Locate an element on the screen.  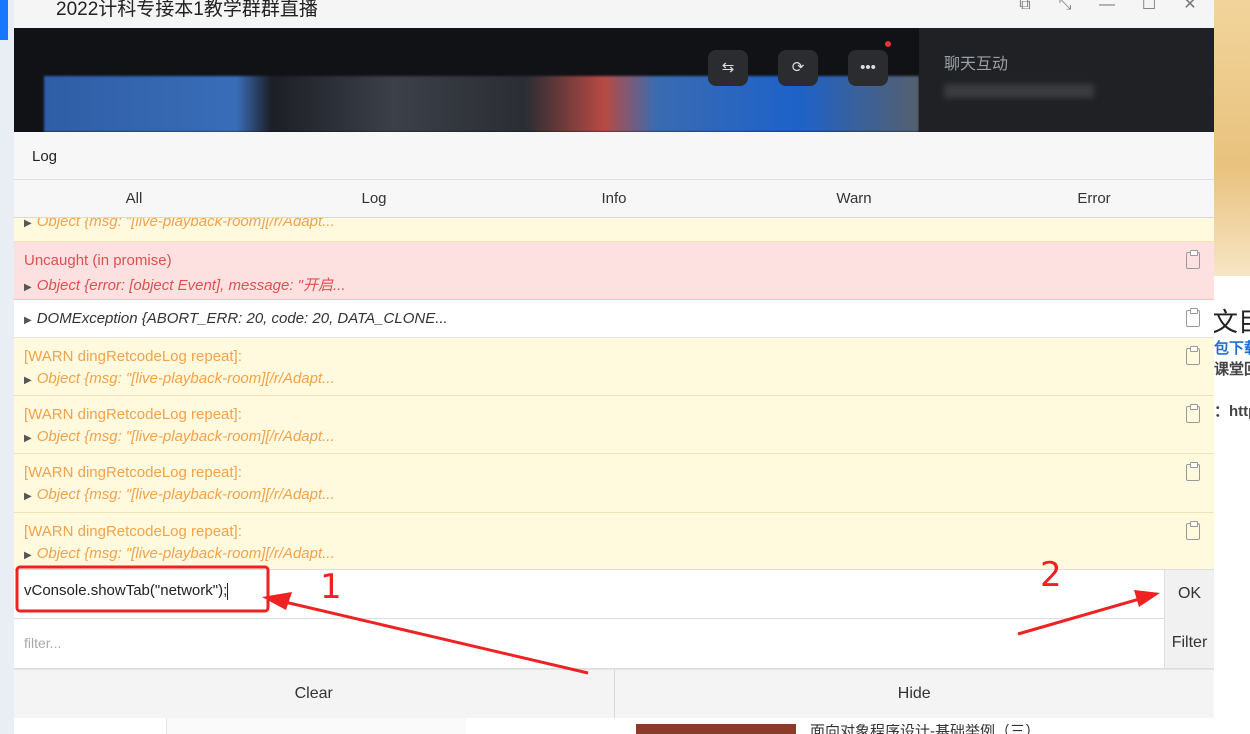
background-caption: 面向对象程序设计-基础举例（三） is located at coordinates (925, 729).